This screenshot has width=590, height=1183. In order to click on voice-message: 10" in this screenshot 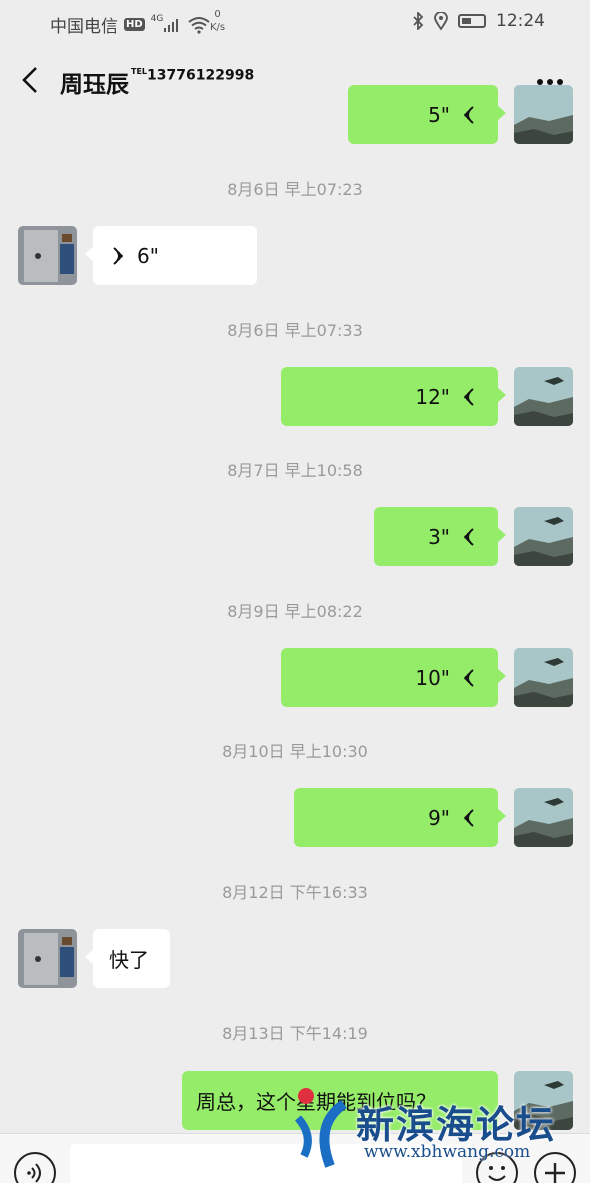, I will do `click(393, 677)`.